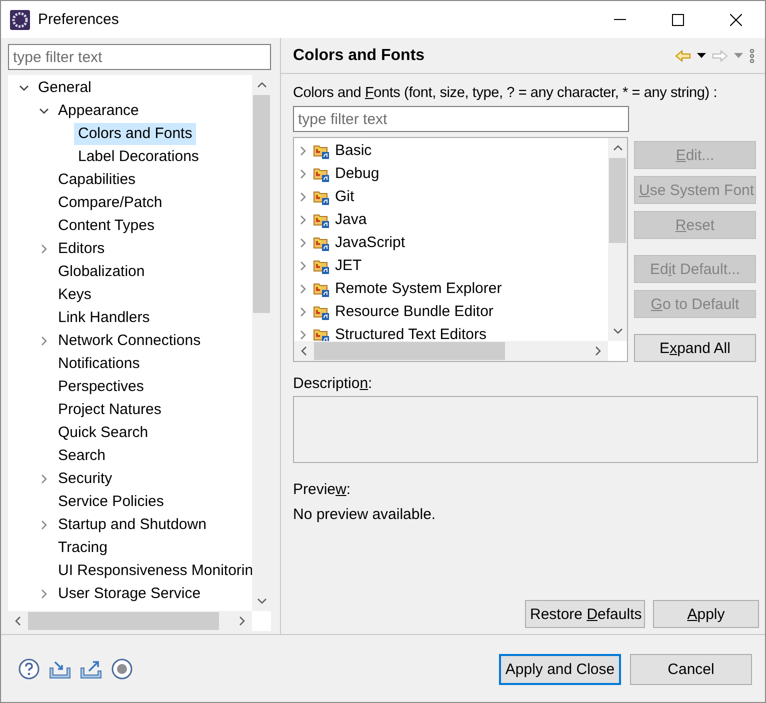 The image size is (766, 703). Describe the element at coordinates (617, 239) in the screenshot. I see `vertical-scrollbar` at that location.